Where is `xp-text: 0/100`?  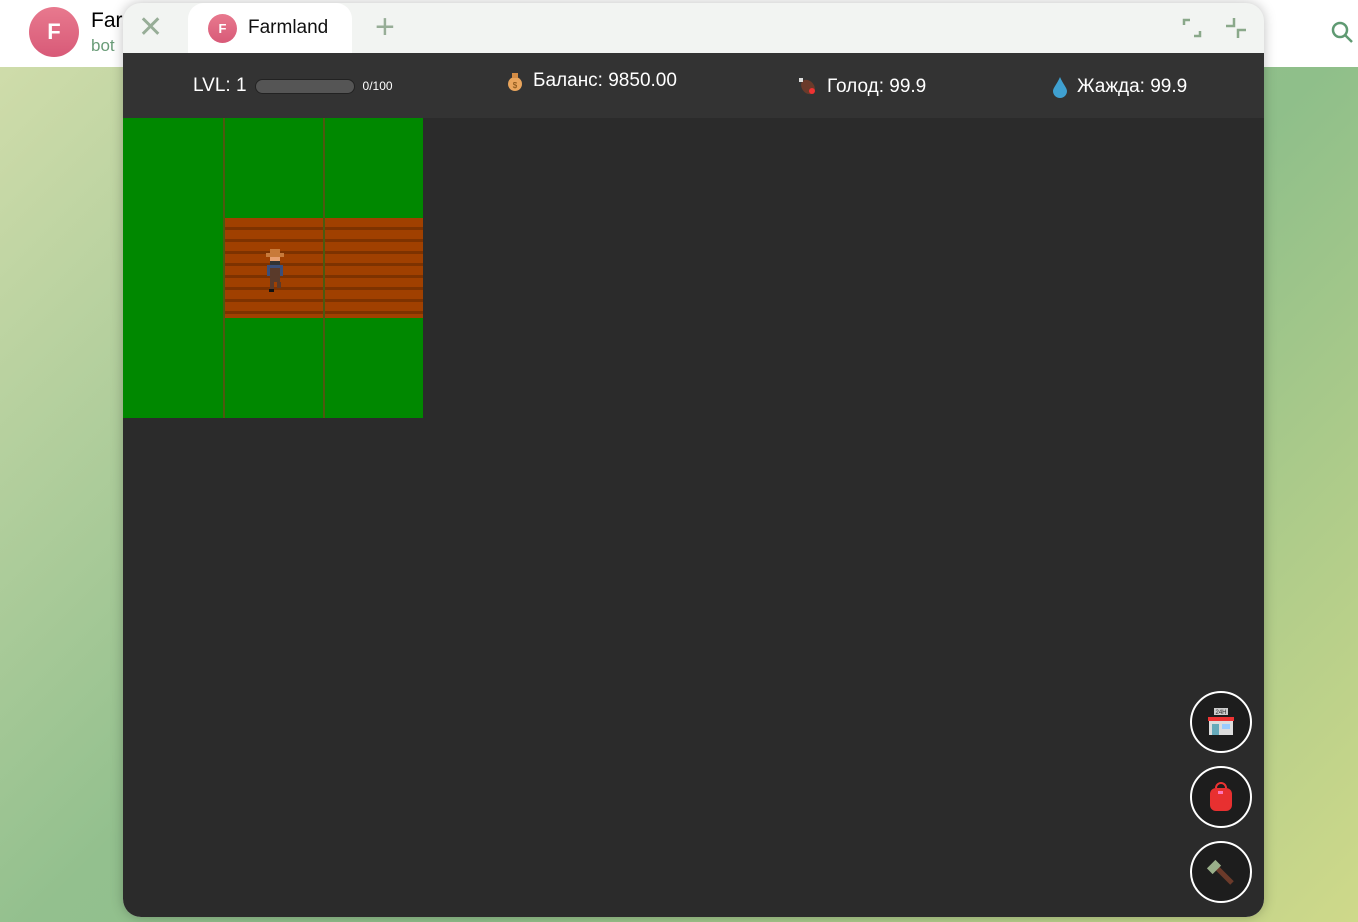 xp-text: 0/100 is located at coordinates (377, 86).